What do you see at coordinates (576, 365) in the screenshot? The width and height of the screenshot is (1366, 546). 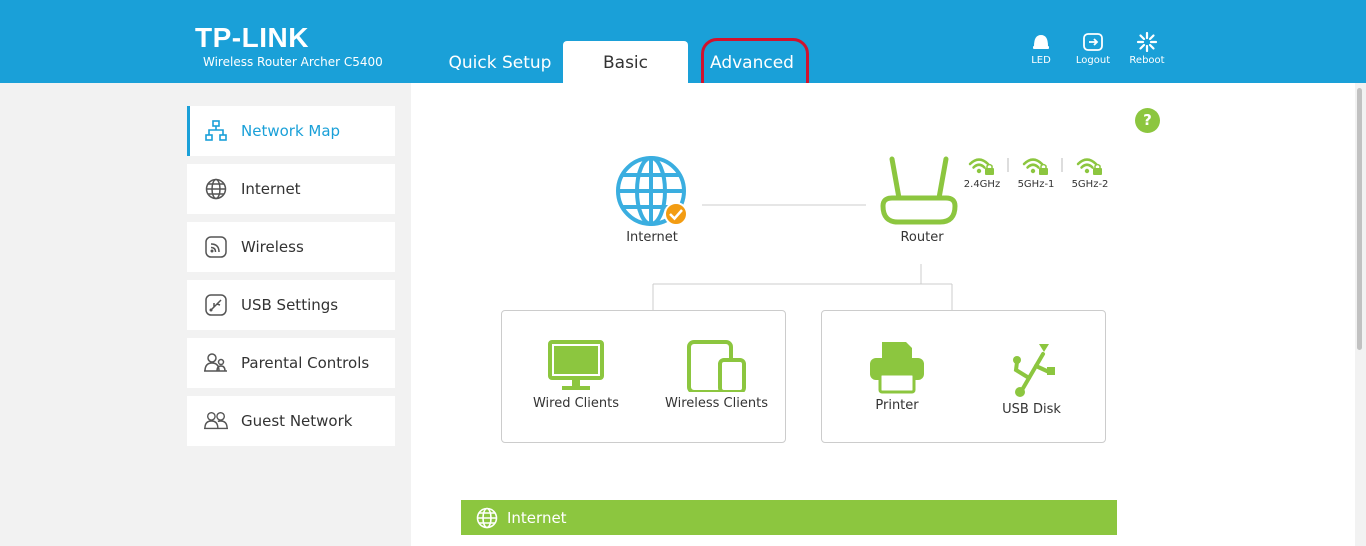 I see `monitor-icon` at bounding box center [576, 365].